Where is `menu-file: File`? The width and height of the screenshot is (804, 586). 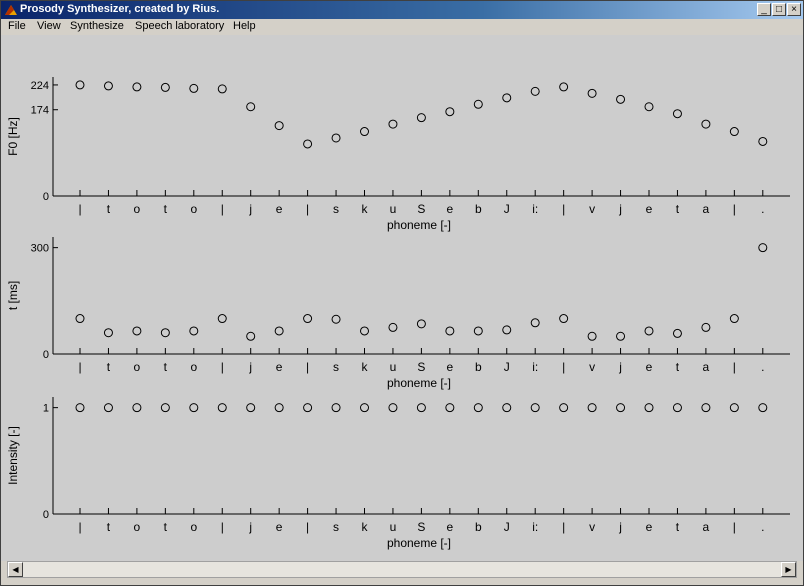
menu-file: File is located at coordinates (17, 26).